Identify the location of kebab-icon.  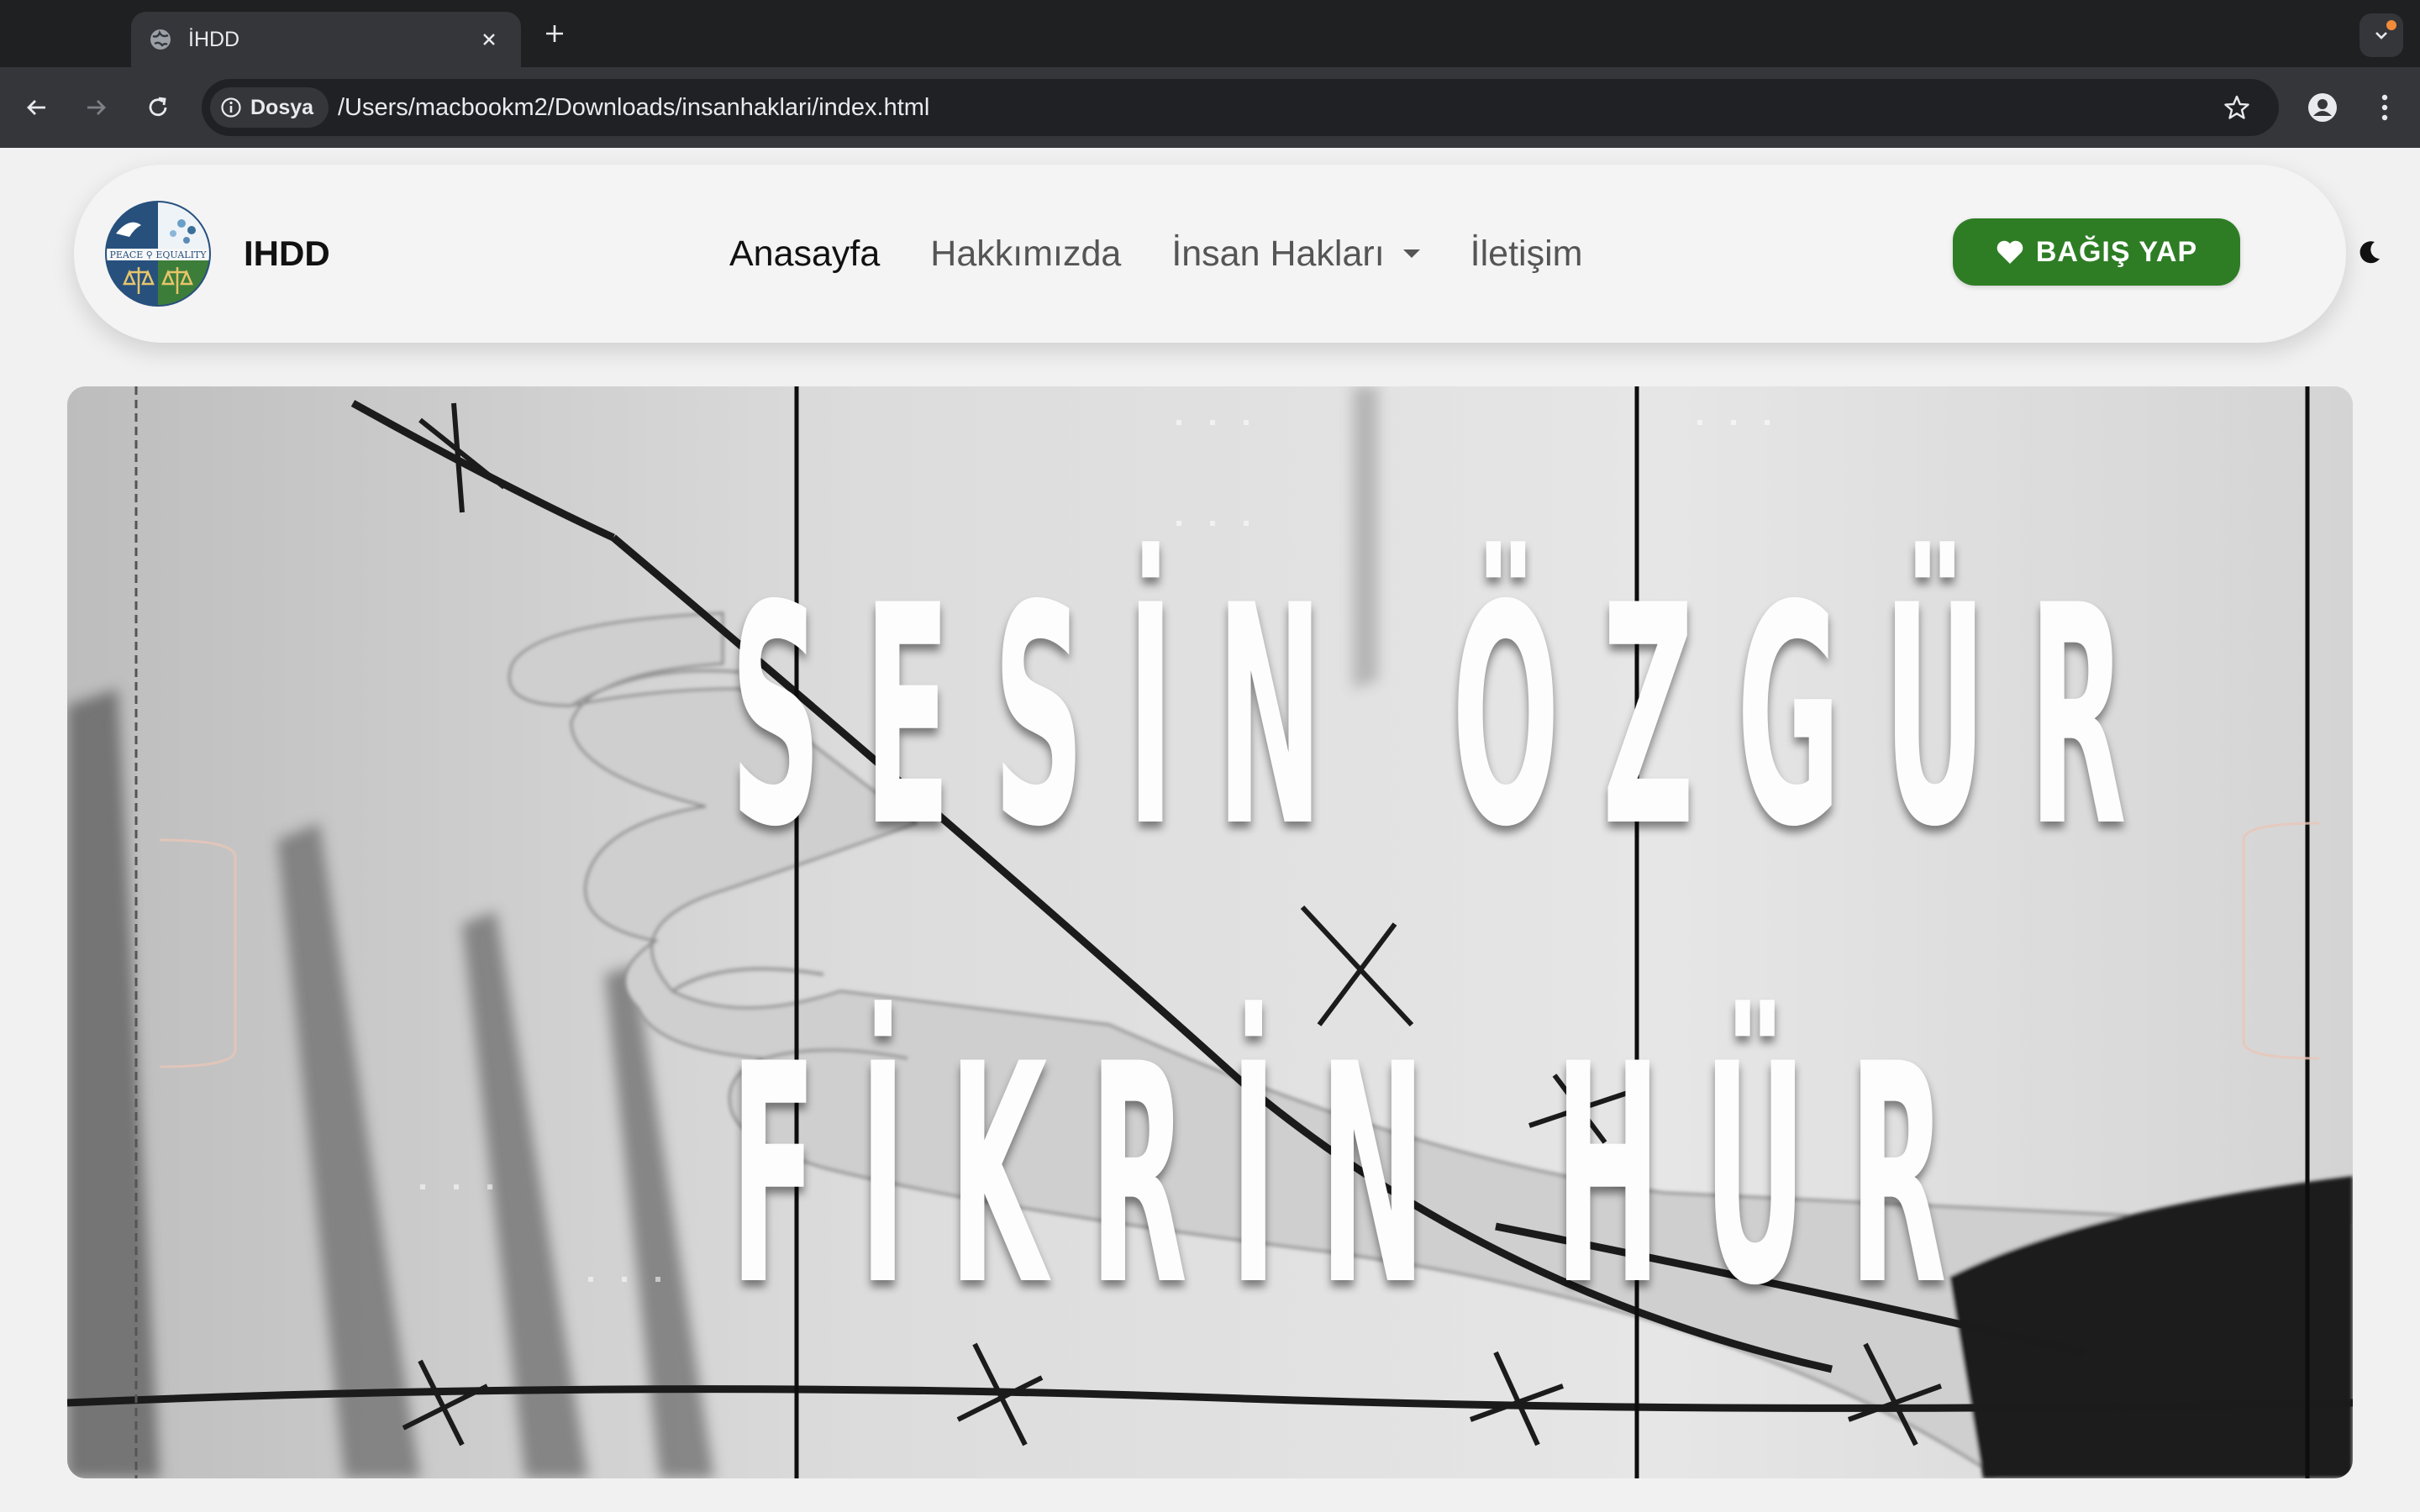
(2385, 107).